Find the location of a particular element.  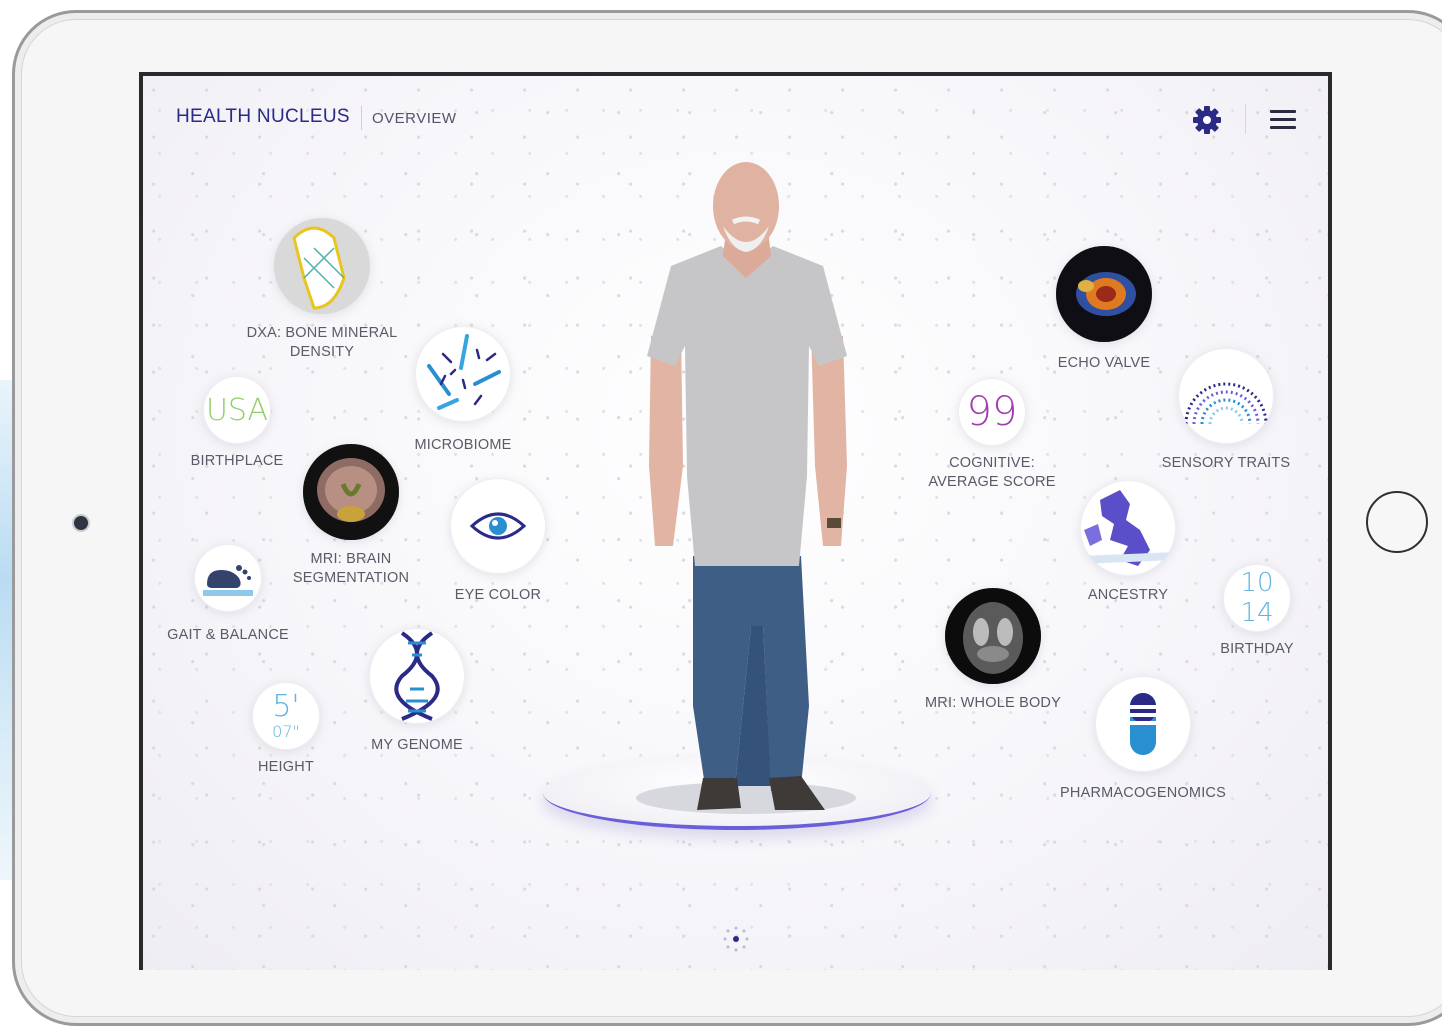

pharma-icon-circle is located at coordinates (1143, 724).